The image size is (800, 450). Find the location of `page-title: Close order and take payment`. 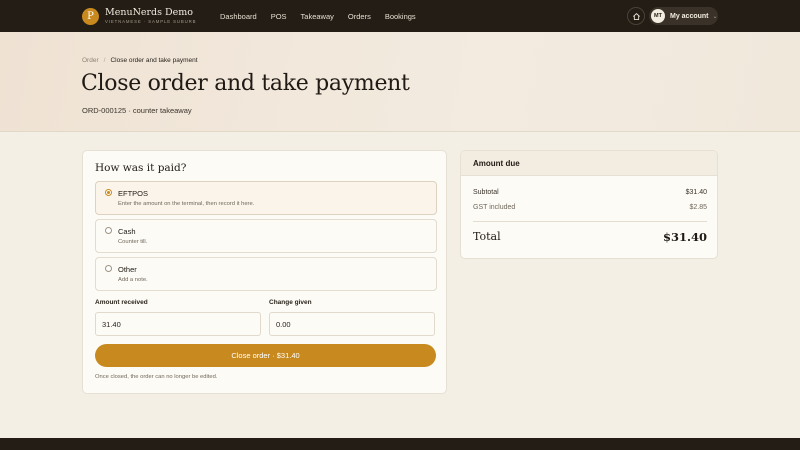

page-title: Close order and take payment is located at coordinates (245, 83).